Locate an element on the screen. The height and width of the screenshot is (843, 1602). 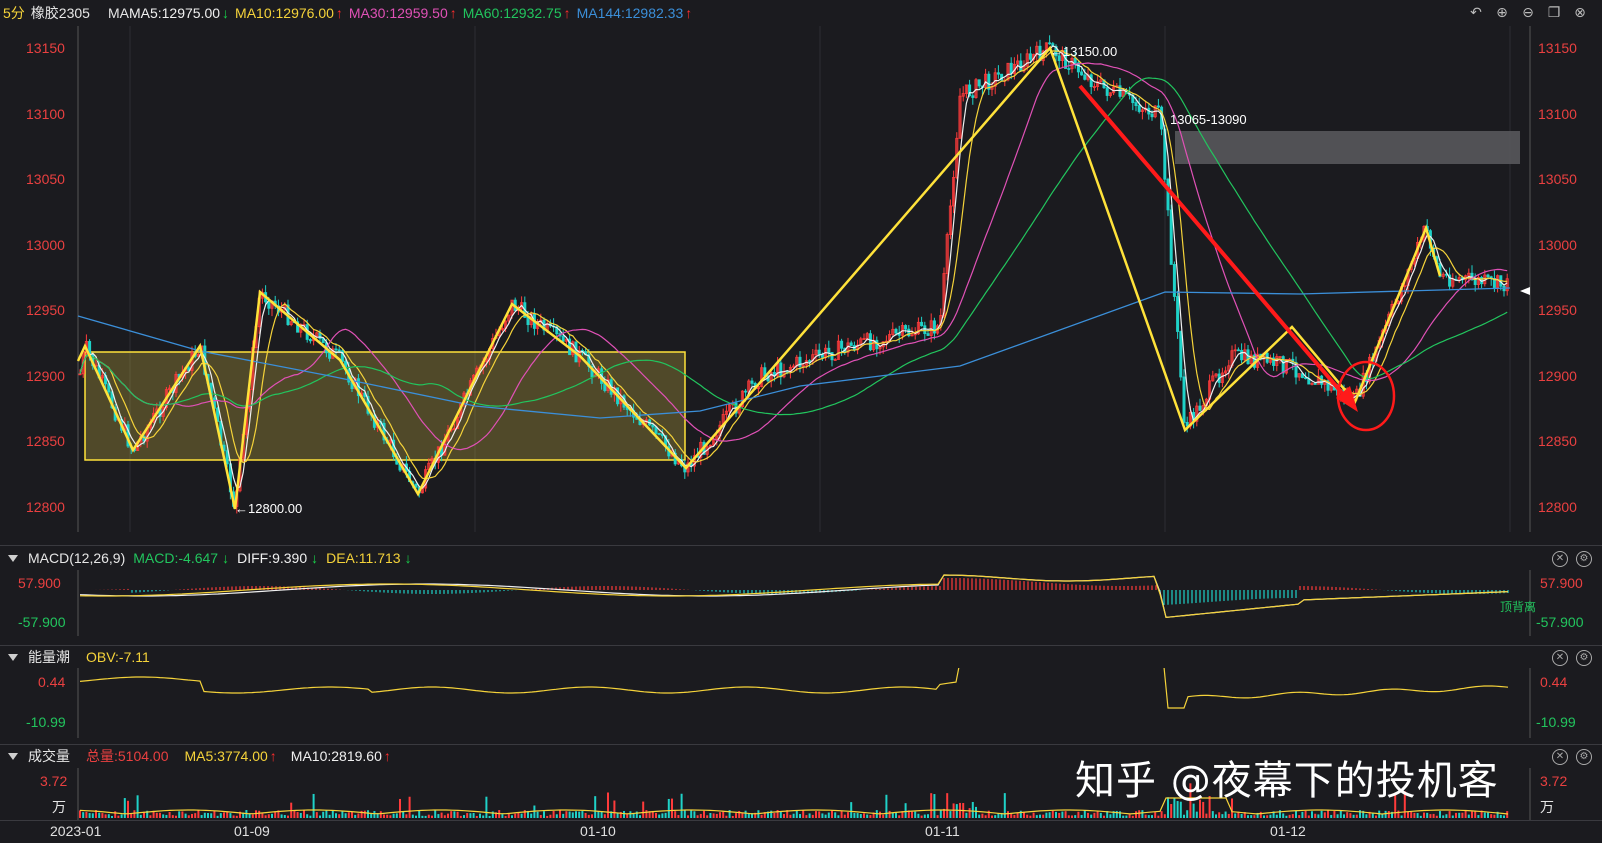
ma60-value: MA60:12932.75 is located at coordinates (512, 13).